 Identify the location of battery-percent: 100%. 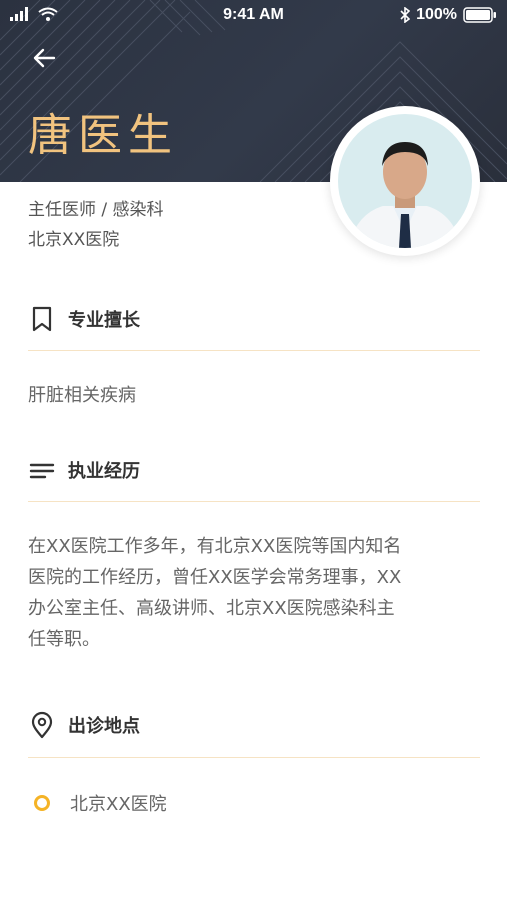
(436, 14).